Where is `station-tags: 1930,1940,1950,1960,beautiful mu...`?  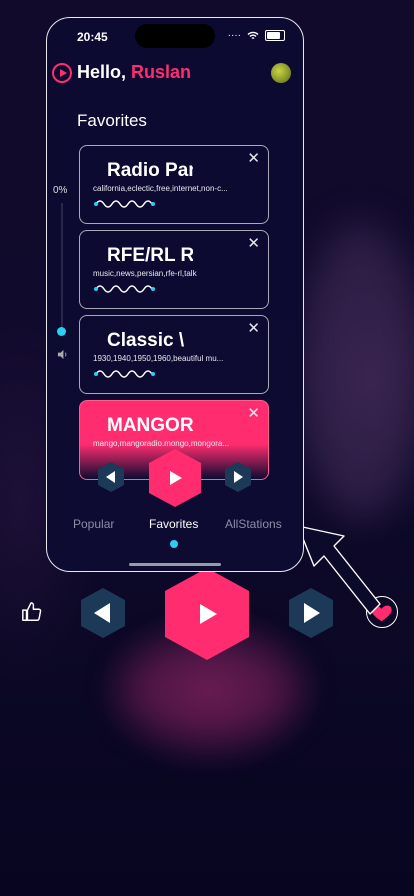 station-tags: 1930,1940,1950,1960,beautiful mu... is located at coordinates (158, 358).